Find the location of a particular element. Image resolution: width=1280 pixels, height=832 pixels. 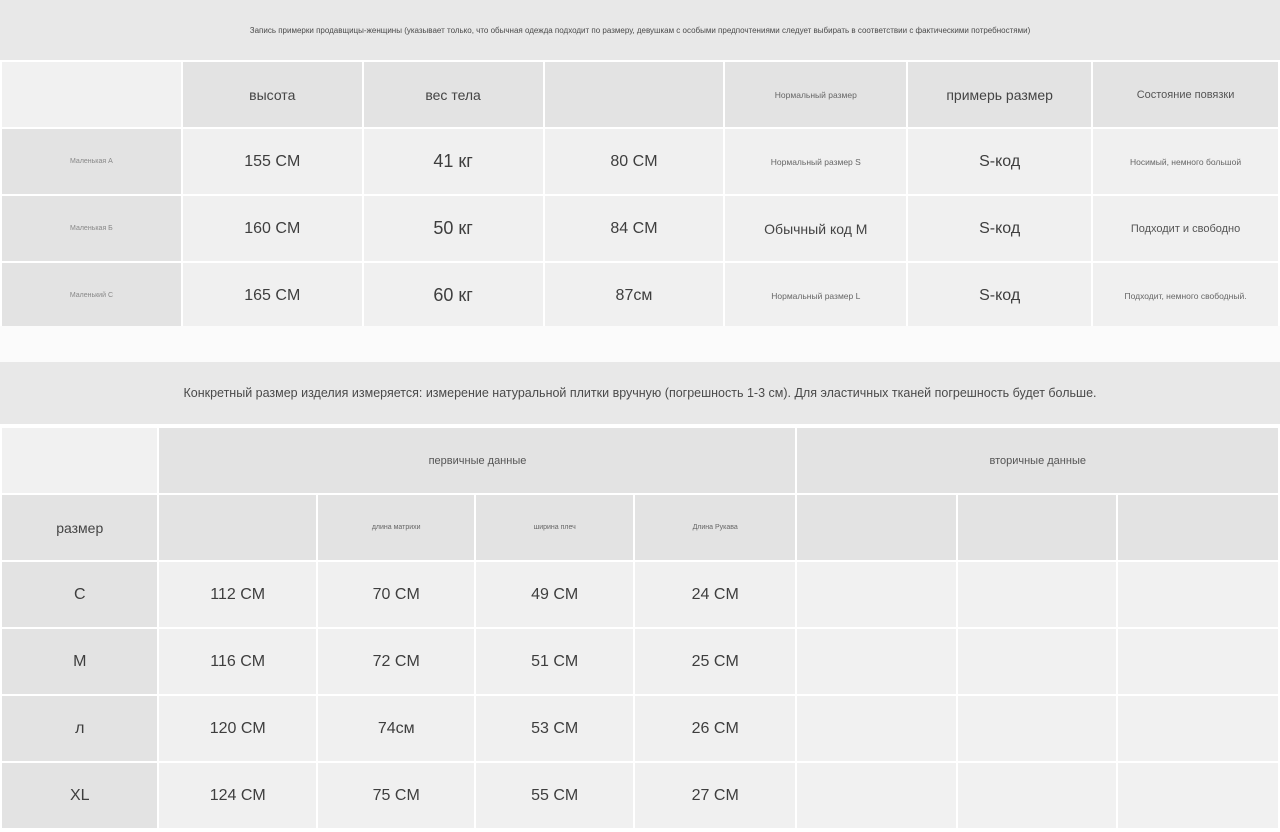

table-row: С 112 CM 70 CM 49 CM 24 CM is located at coordinates (640, 594).